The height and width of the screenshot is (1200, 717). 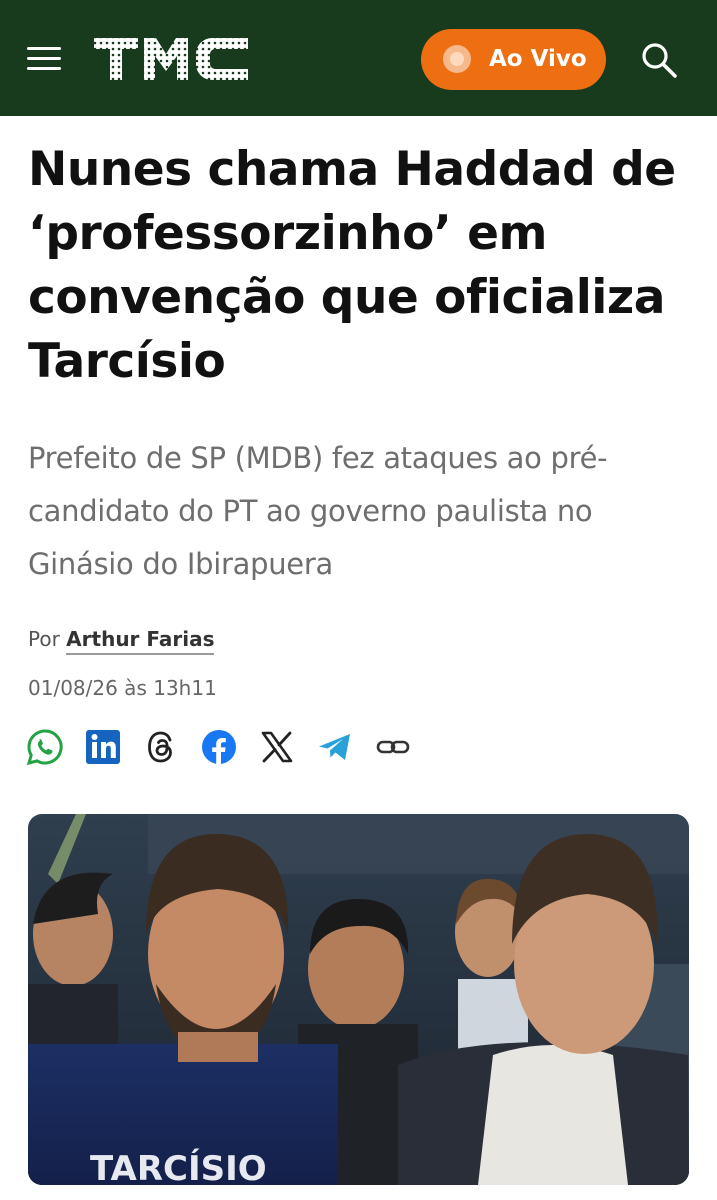 What do you see at coordinates (358, 58) in the screenshot?
I see `top-bar: Ao Vivo` at bounding box center [358, 58].